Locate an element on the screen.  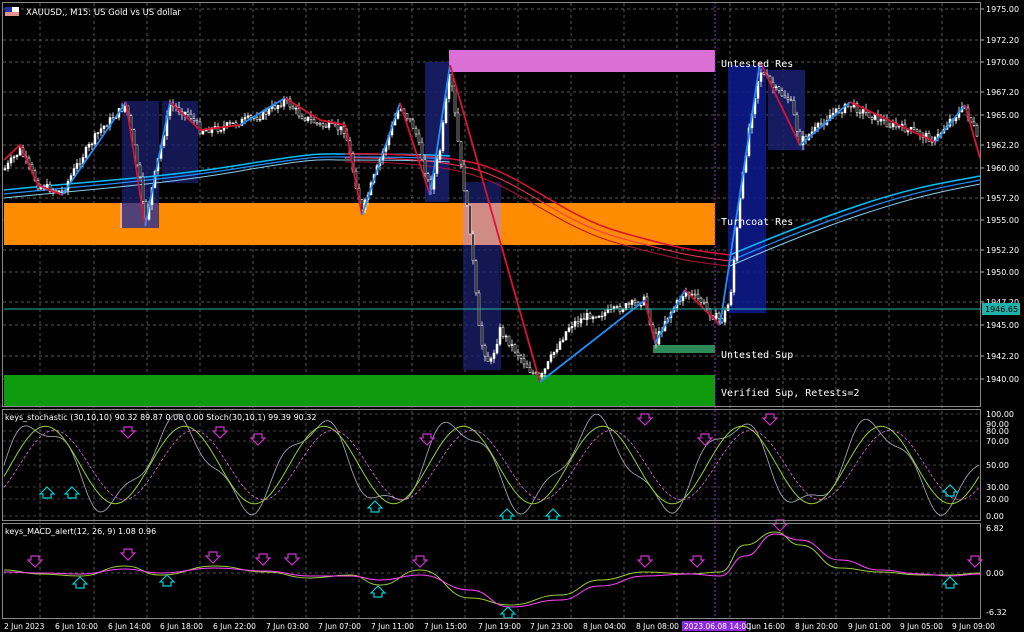
stochastic-tick-label: 50.00 is located at coordinates (997, 465).